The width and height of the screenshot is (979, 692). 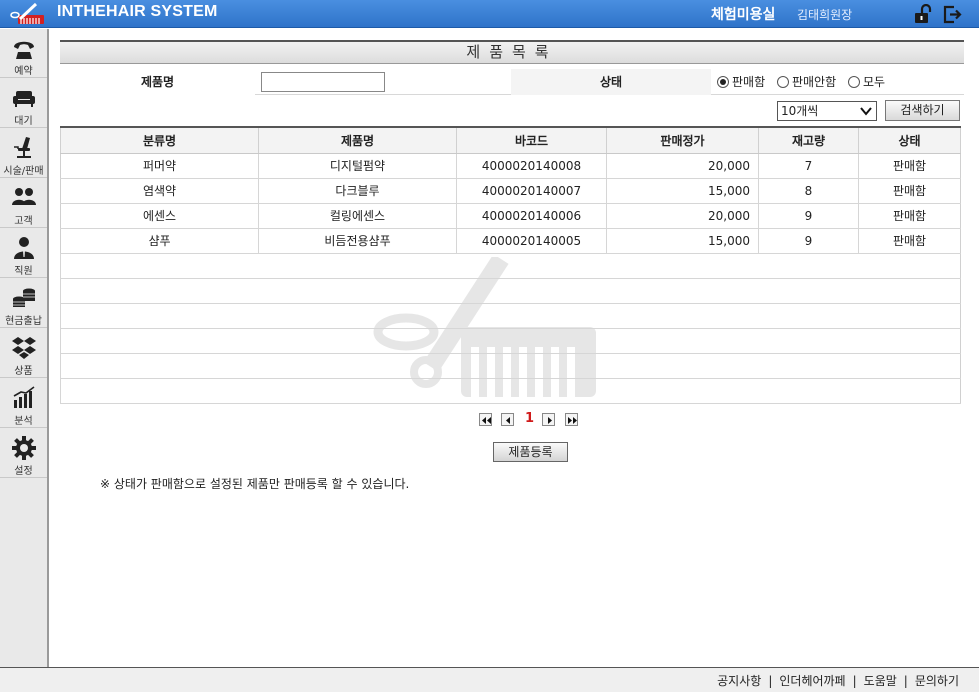 I want to click on table-row: 샴푸 비듬전용샴푸 4000020140005 15,000 9 판매함, so click(x=510, y=241).